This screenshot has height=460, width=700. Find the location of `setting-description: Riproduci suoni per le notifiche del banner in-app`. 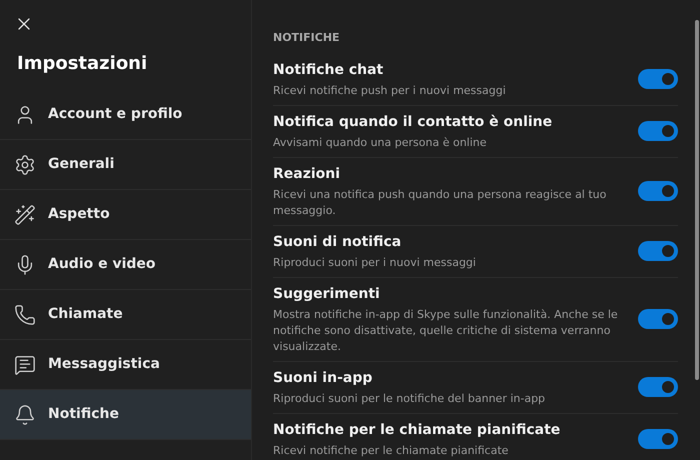

setting-description: Riproduci suoni per le notifiche del banner in-app is located at coordinates (409, 398).